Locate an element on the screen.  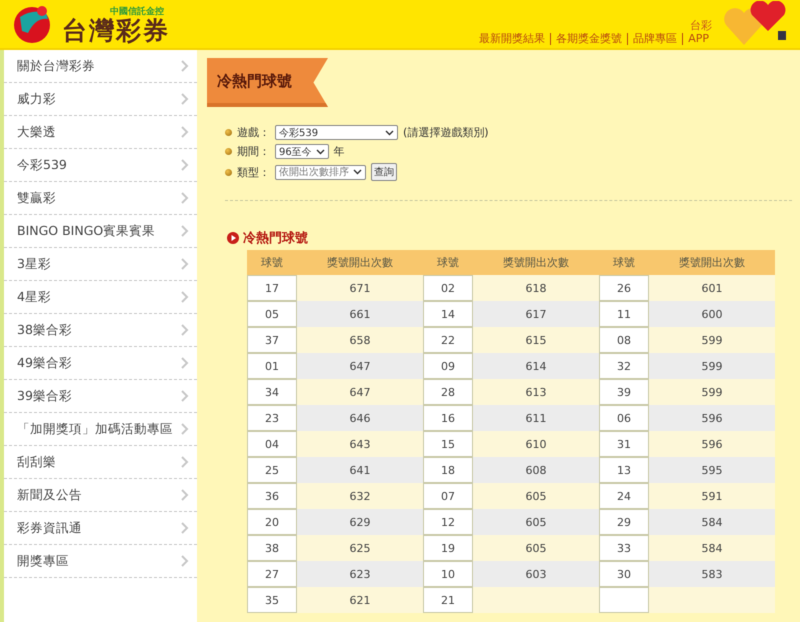
count-cell: 596 is located at coordinates (712, 418).